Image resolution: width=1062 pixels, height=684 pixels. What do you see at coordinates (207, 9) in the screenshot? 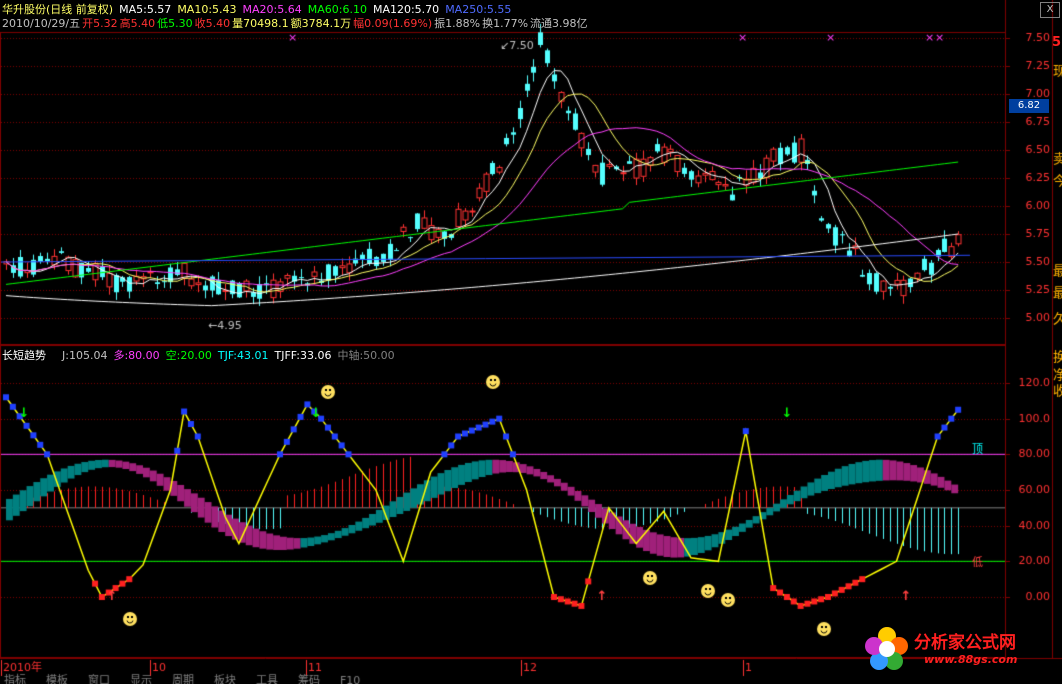
I see `ma10-readout: MA10:5.43` at bounding box center [207, 9].